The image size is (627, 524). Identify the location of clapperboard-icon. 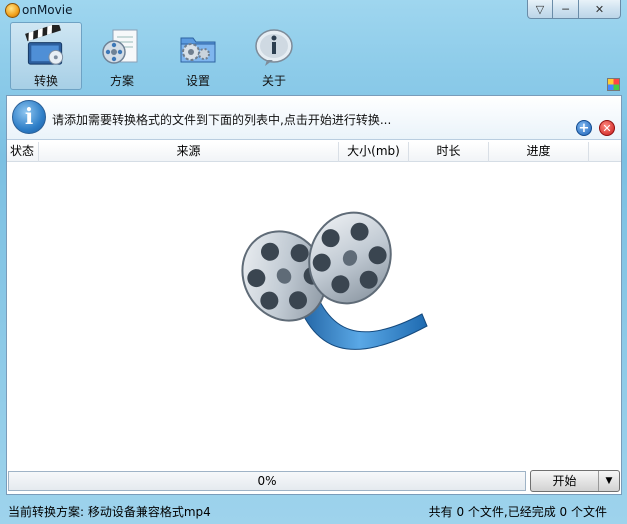
(44, 45).